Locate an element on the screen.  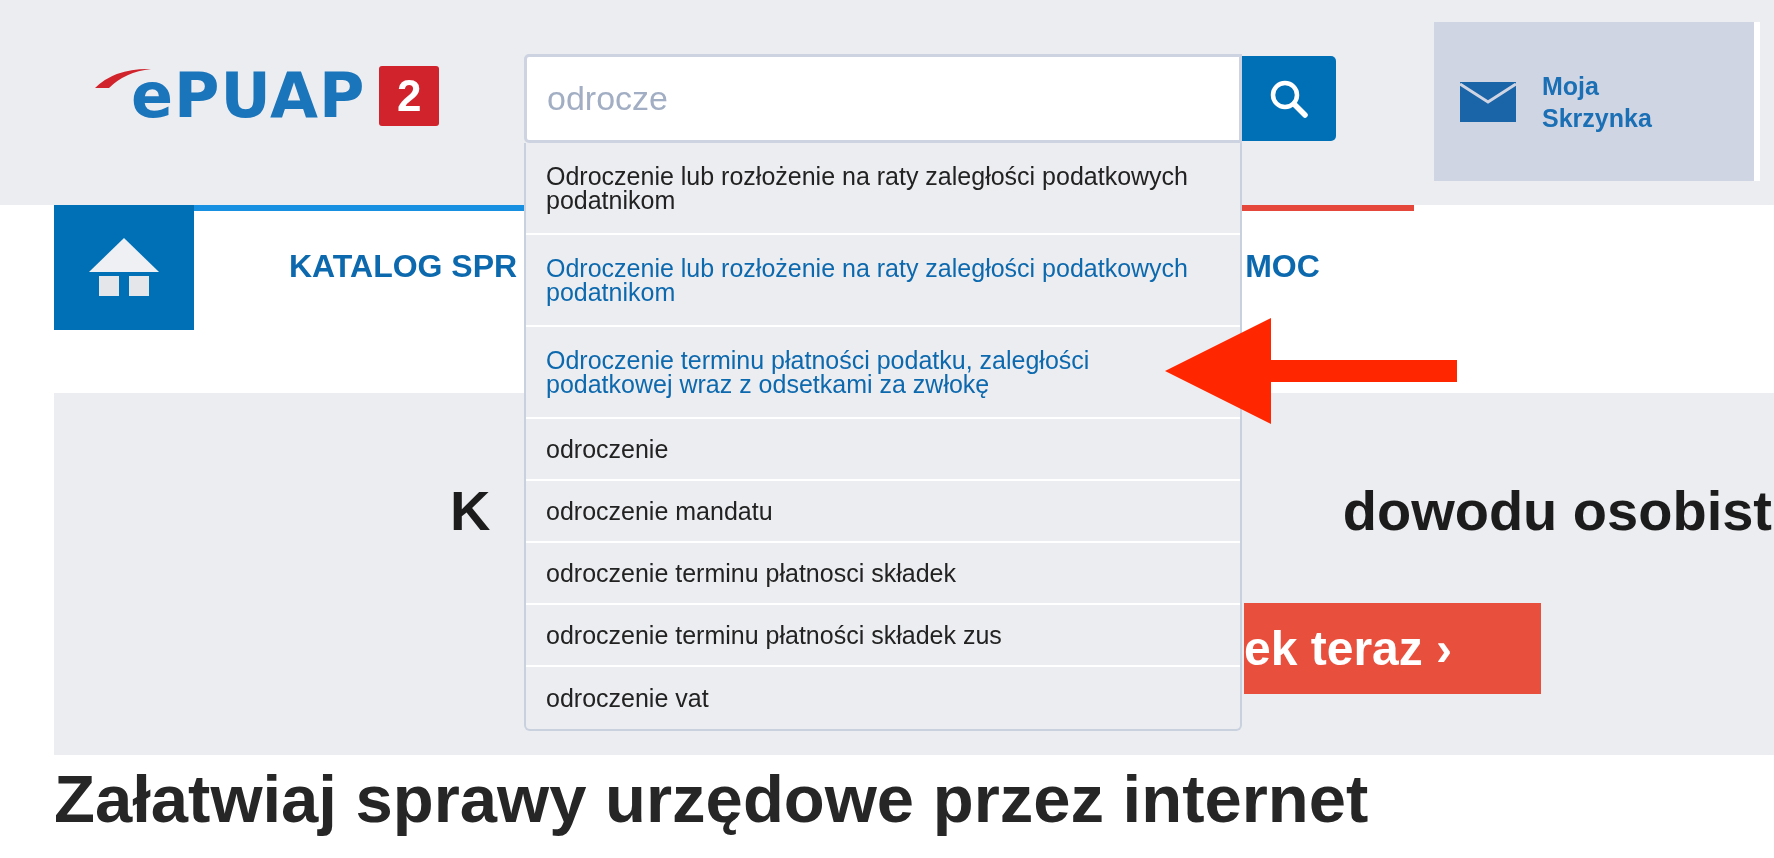
suggestion-item: odroczenie terminu płatności składek zus is located at coordinates (883, 636).